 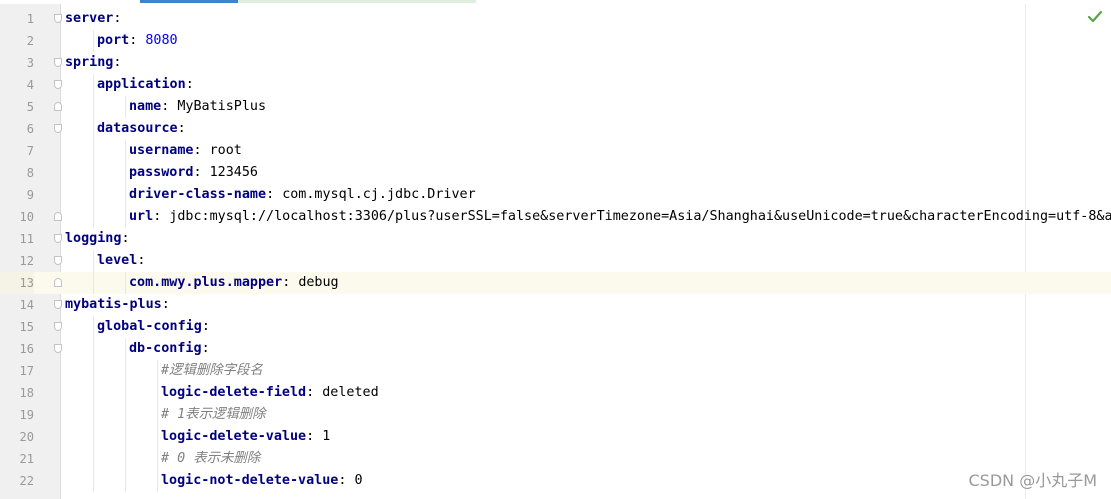 What do you see at coordinates (26, 217) in the screenshot?
I see `line-number: 10` at bounding box center [26, 217].